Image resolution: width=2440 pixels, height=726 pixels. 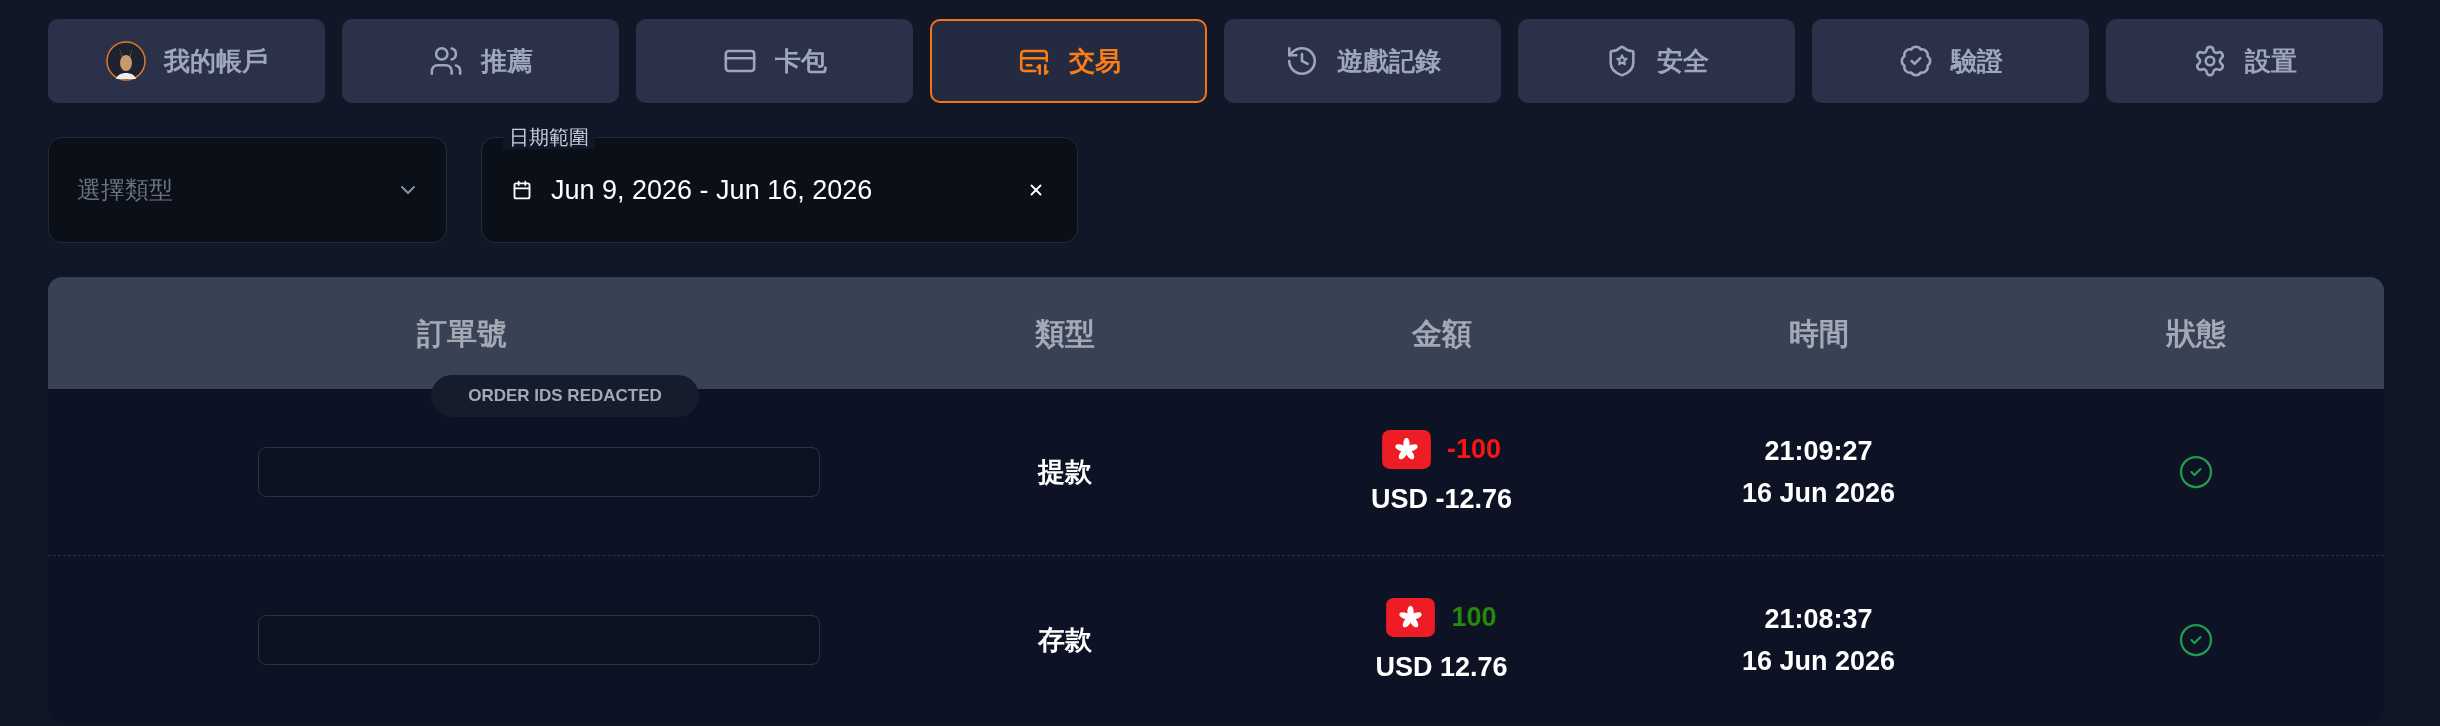 I want to click on column-header: 時間, so click(x=1818, y=333).